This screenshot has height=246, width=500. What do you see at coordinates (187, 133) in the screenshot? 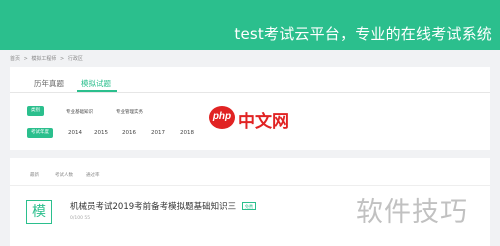
I see `year-option-2018: 2018` at bounding box center [187, 133].